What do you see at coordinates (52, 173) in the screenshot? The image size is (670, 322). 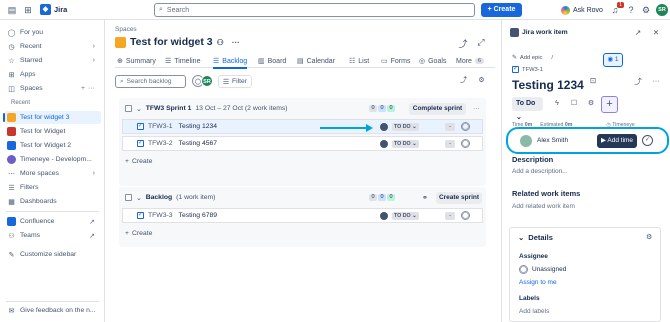 I see `sidebar-item-more-spaces: ⋯ More spaces ›` at bounding box center [52, 173].